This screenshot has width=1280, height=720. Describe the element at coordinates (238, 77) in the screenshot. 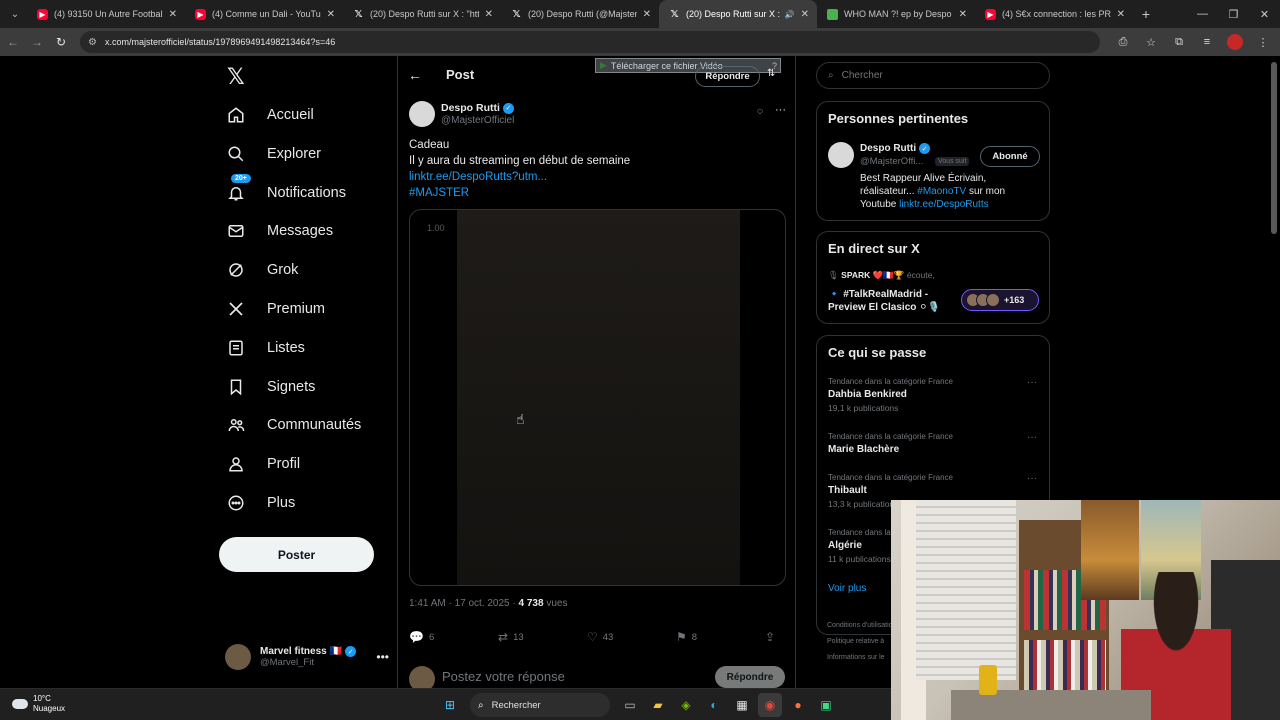

I see `x-logo-icon: 𝕏` at that location.